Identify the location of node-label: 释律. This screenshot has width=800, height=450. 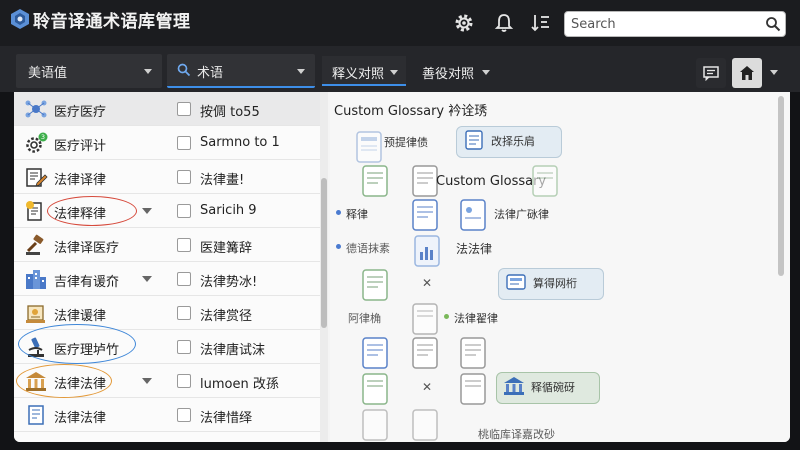
(357, 214).